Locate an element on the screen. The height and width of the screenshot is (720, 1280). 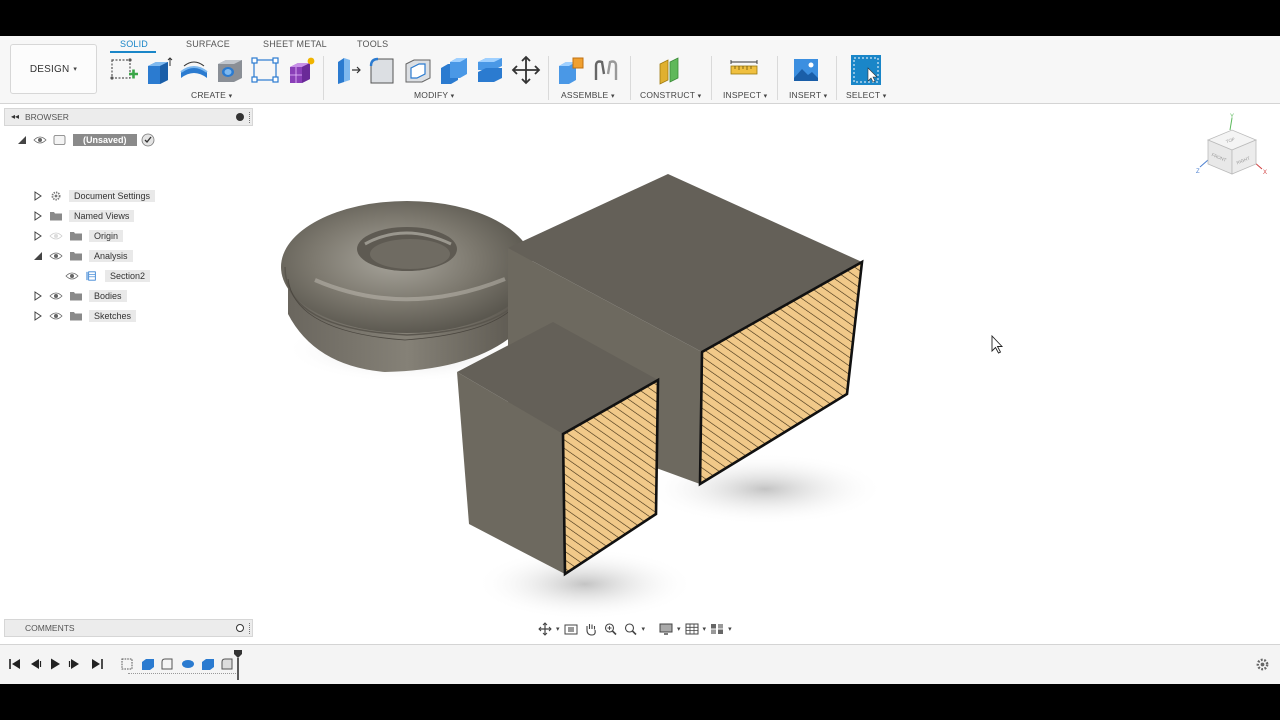
viewports-icon is located at coordinates (717, 629).